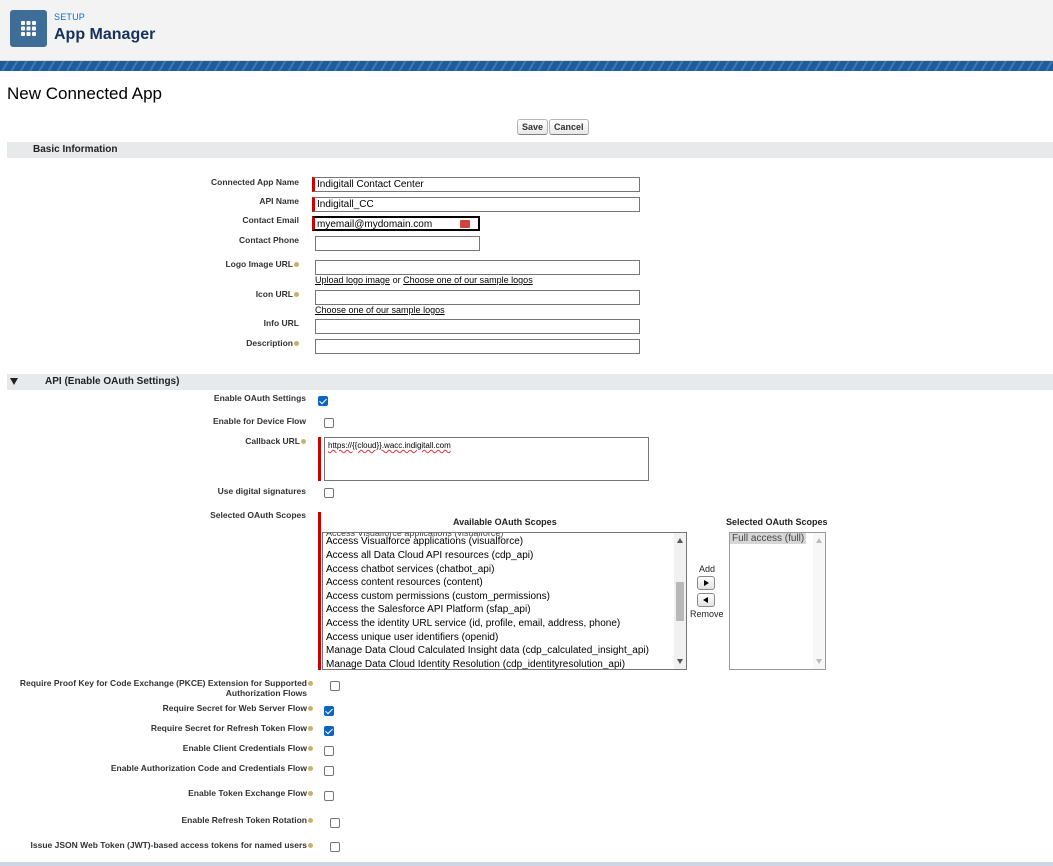  I want to click on arrow-left-icon, so click(705, 600).